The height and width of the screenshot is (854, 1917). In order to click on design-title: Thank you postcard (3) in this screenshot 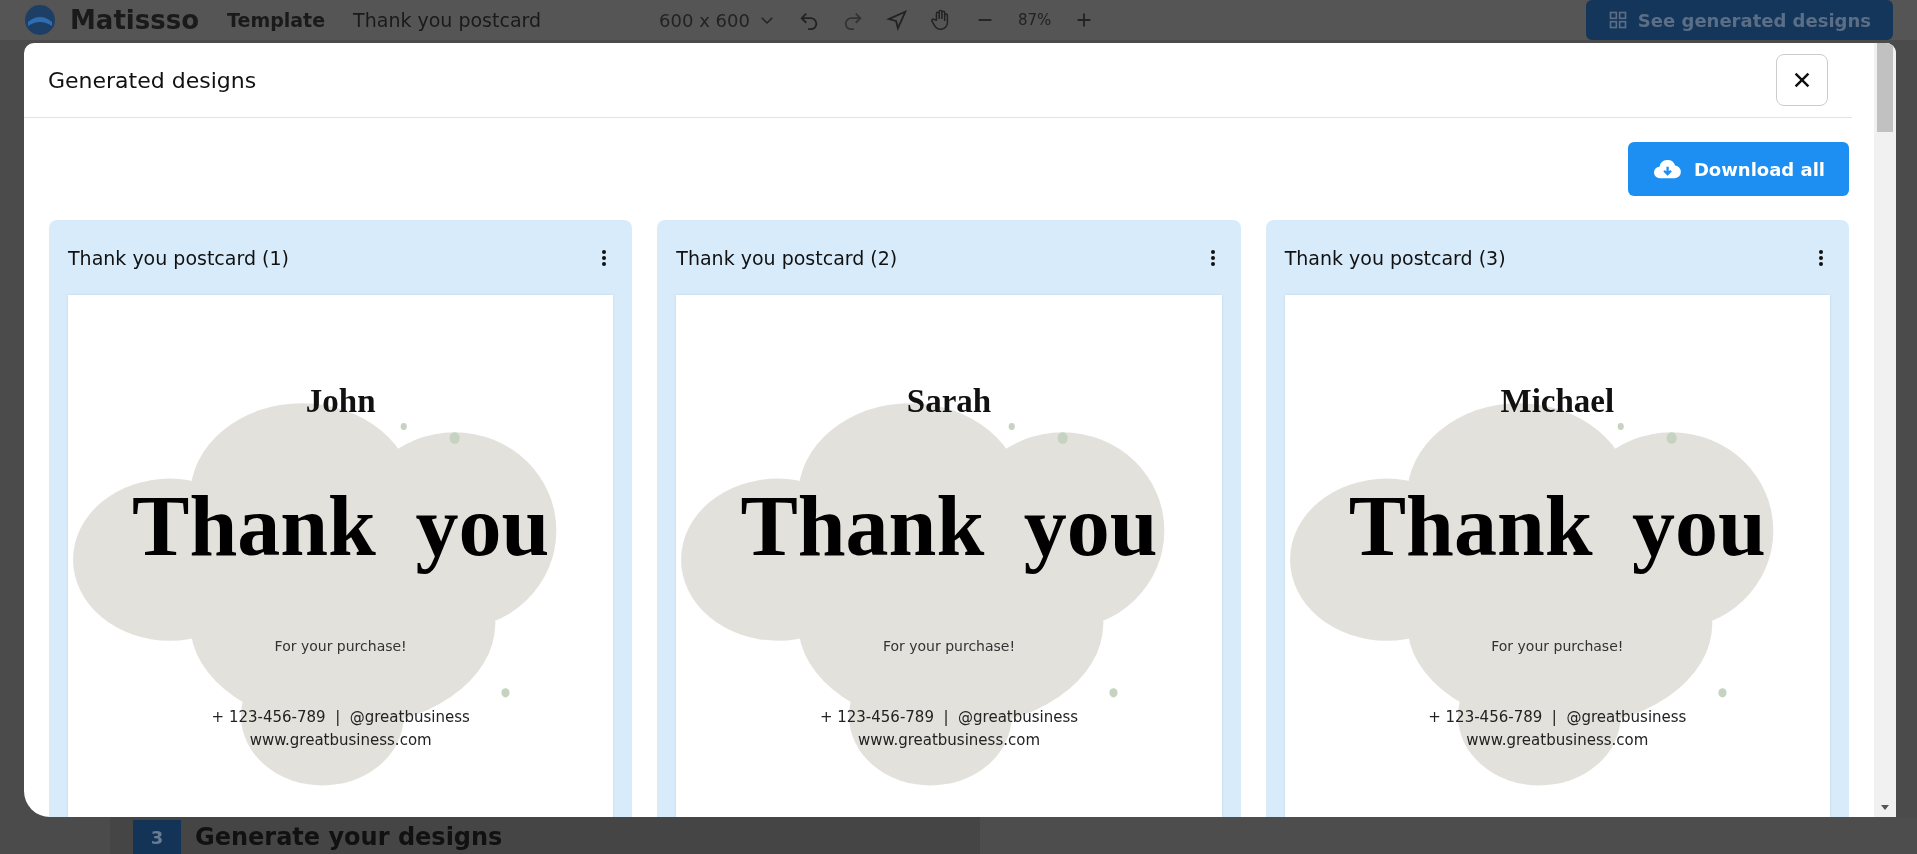, I will do `click(1395, 257)`.